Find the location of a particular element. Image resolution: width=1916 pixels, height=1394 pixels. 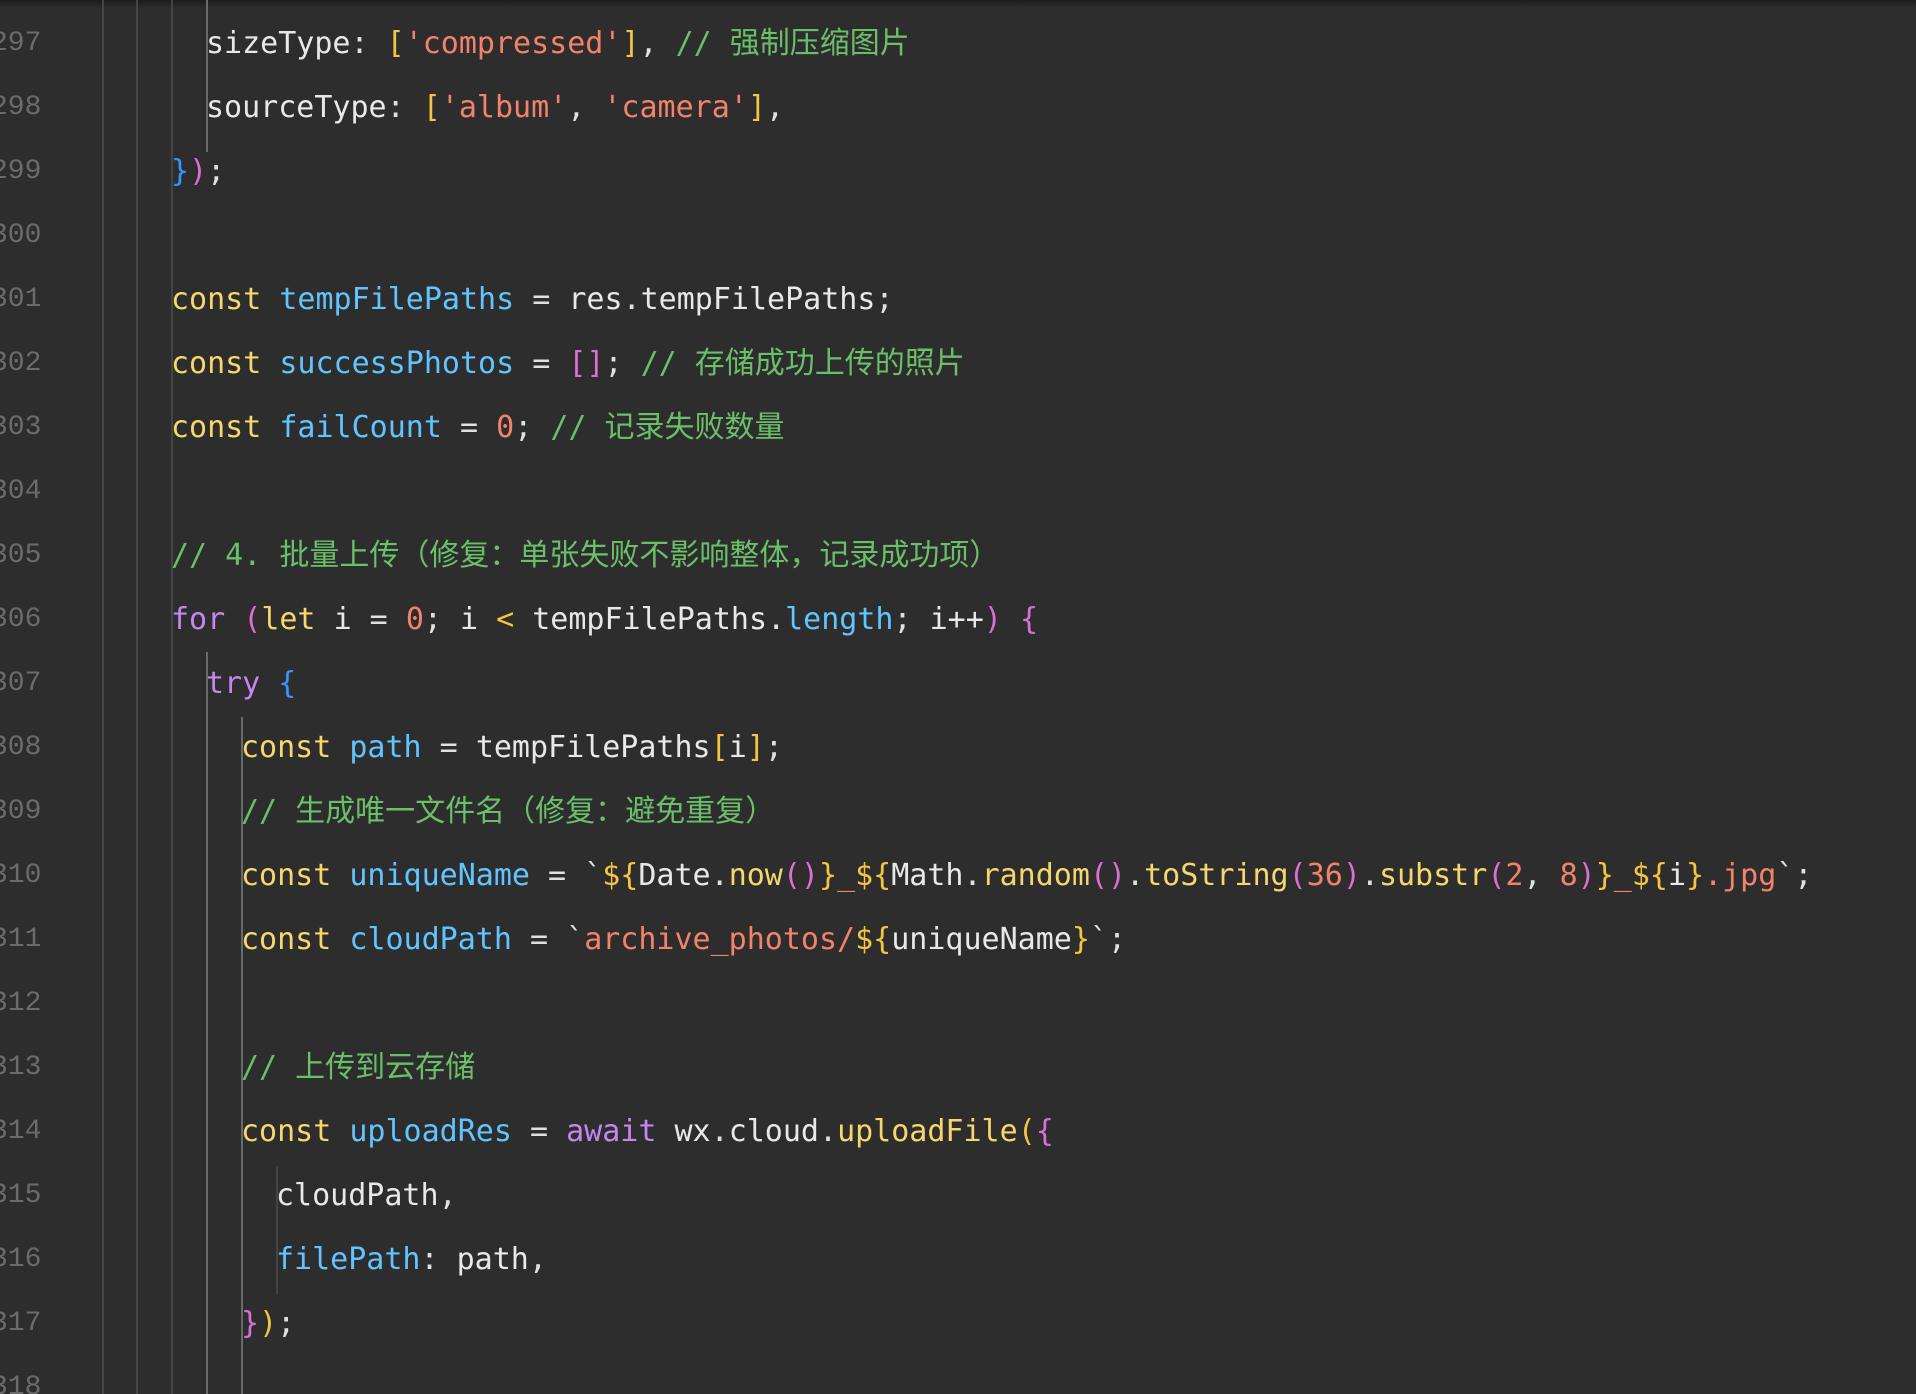

code-line: sizeType: ['compressed'], // 强制压缩图片 is located at coordinates (558, 44).